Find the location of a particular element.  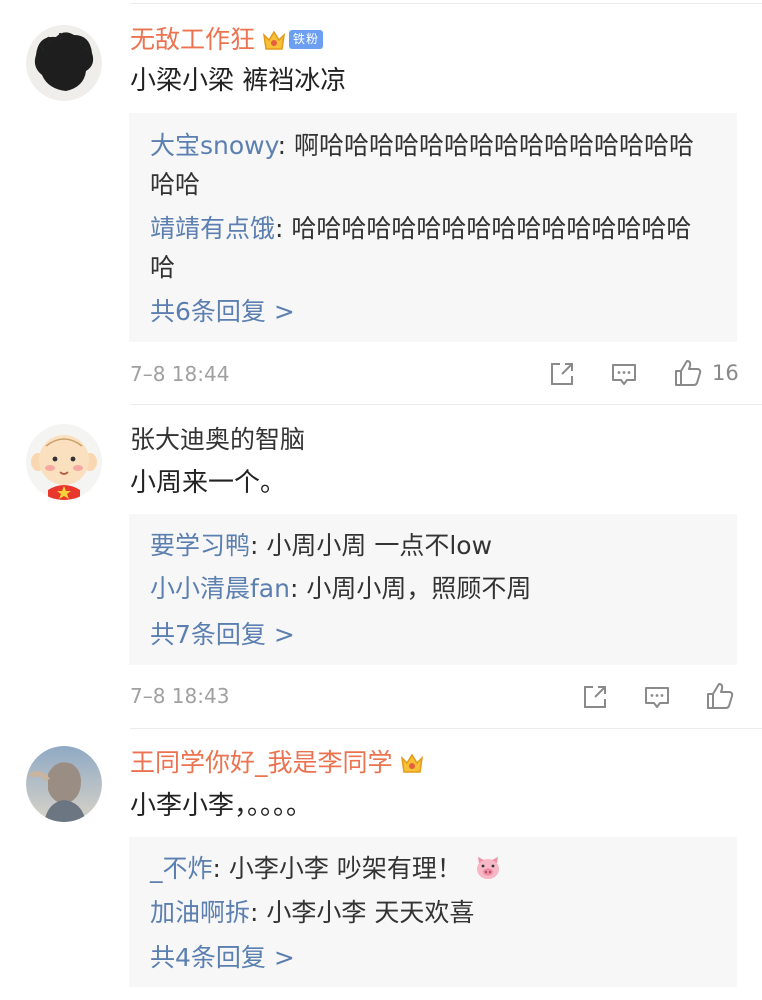

reply-author: 大宝snowy is located at coordinates (214, 145).